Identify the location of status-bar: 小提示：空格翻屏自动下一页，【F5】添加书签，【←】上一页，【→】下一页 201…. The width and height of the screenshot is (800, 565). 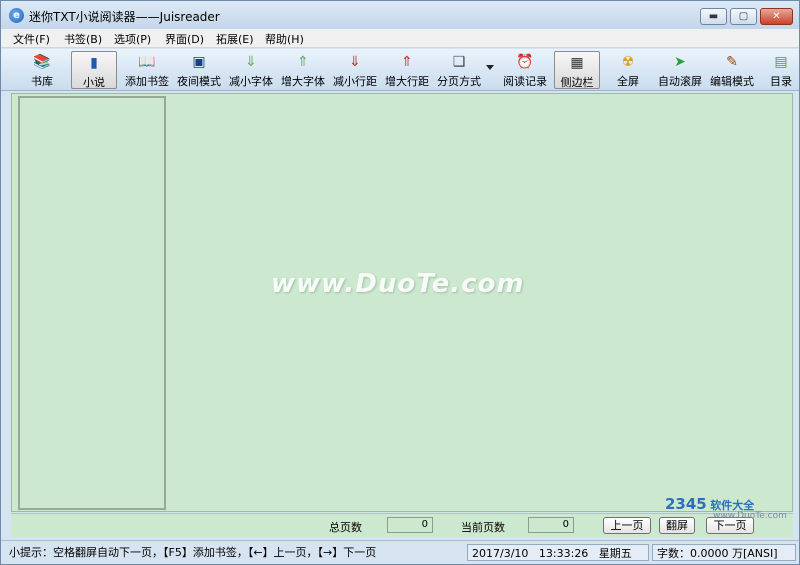
(400, 552).